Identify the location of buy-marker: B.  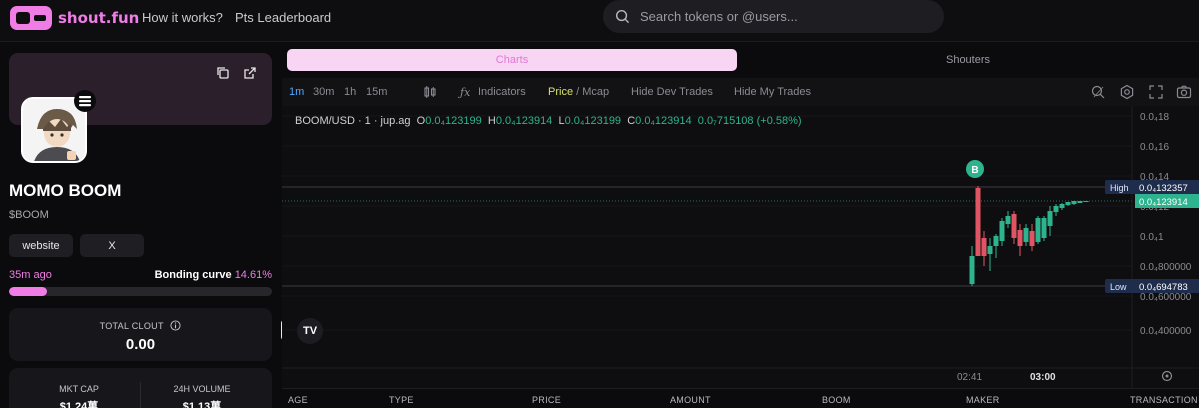
(975, 169).